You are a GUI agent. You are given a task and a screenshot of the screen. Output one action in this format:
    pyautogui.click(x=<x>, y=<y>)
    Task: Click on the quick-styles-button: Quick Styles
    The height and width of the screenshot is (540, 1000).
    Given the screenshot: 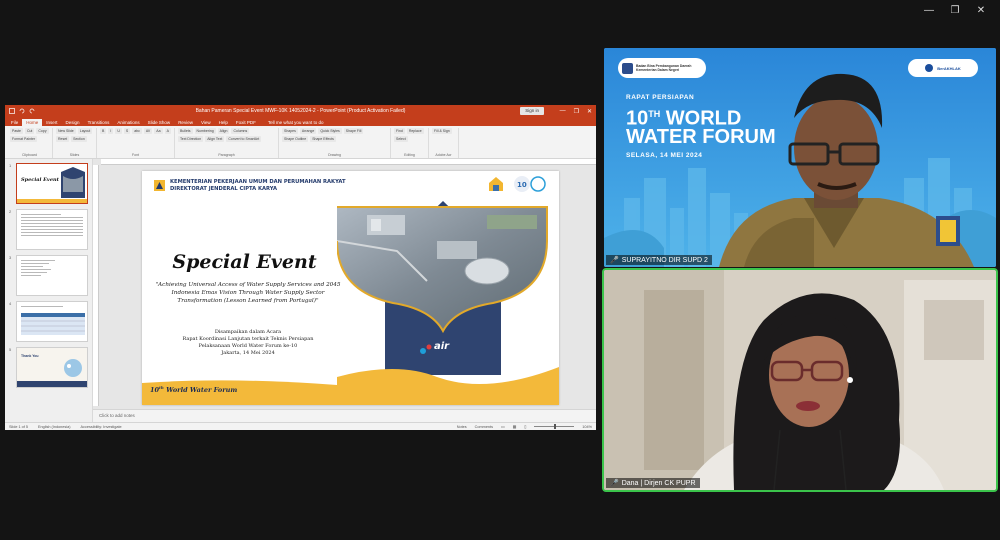 What is the action you would take?
    pyautogui.click(x=330, y=131)
    